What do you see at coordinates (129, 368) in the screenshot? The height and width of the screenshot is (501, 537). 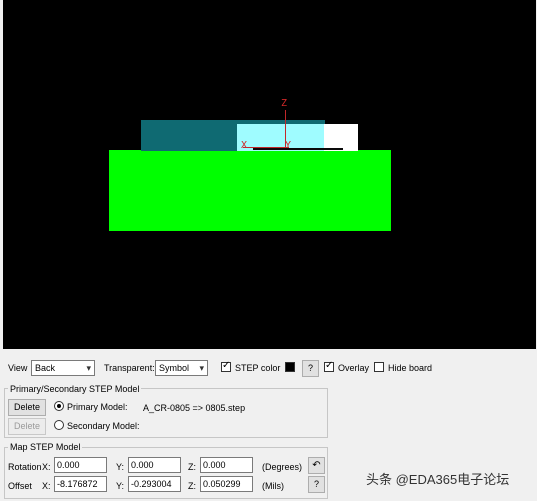 I see `transparent-label: Transparent:` at bounding box center [129, 368].